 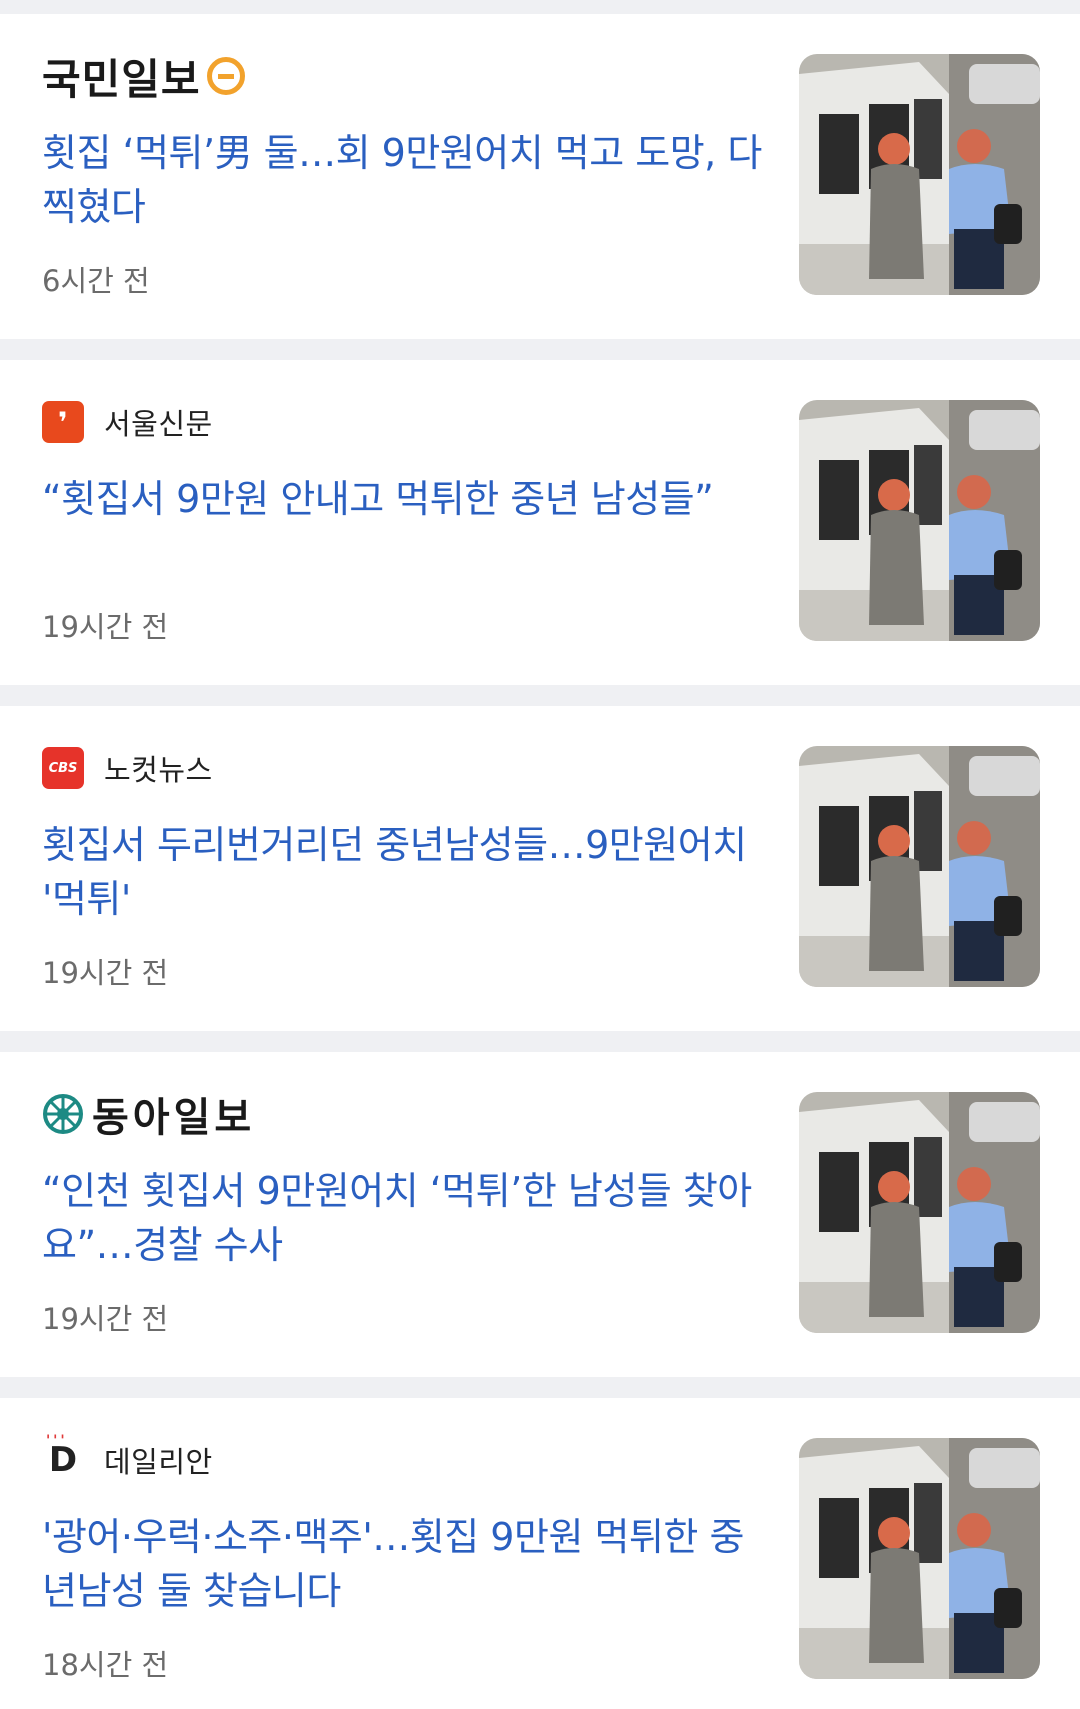 I want to click on publisher-name: 노컷뉴스, so click(x=158, y=770).